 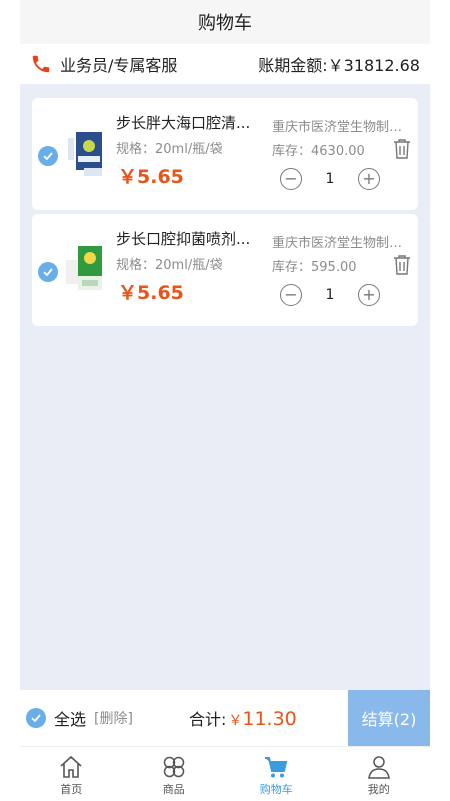 I want to click on checkout-bar: 全选 [删除] 合计: ￥ 11.30 结算(2), so click(x=225, y=718).